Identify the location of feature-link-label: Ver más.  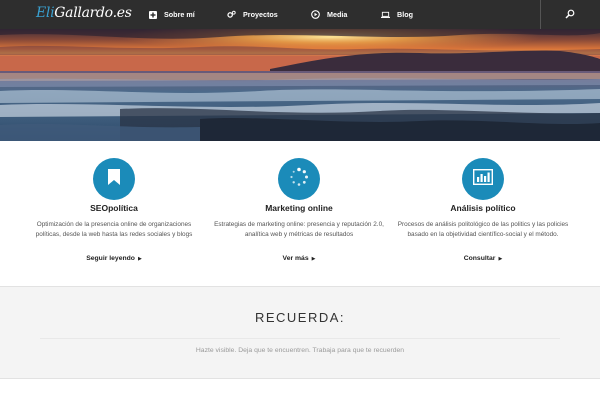
(295, 258).